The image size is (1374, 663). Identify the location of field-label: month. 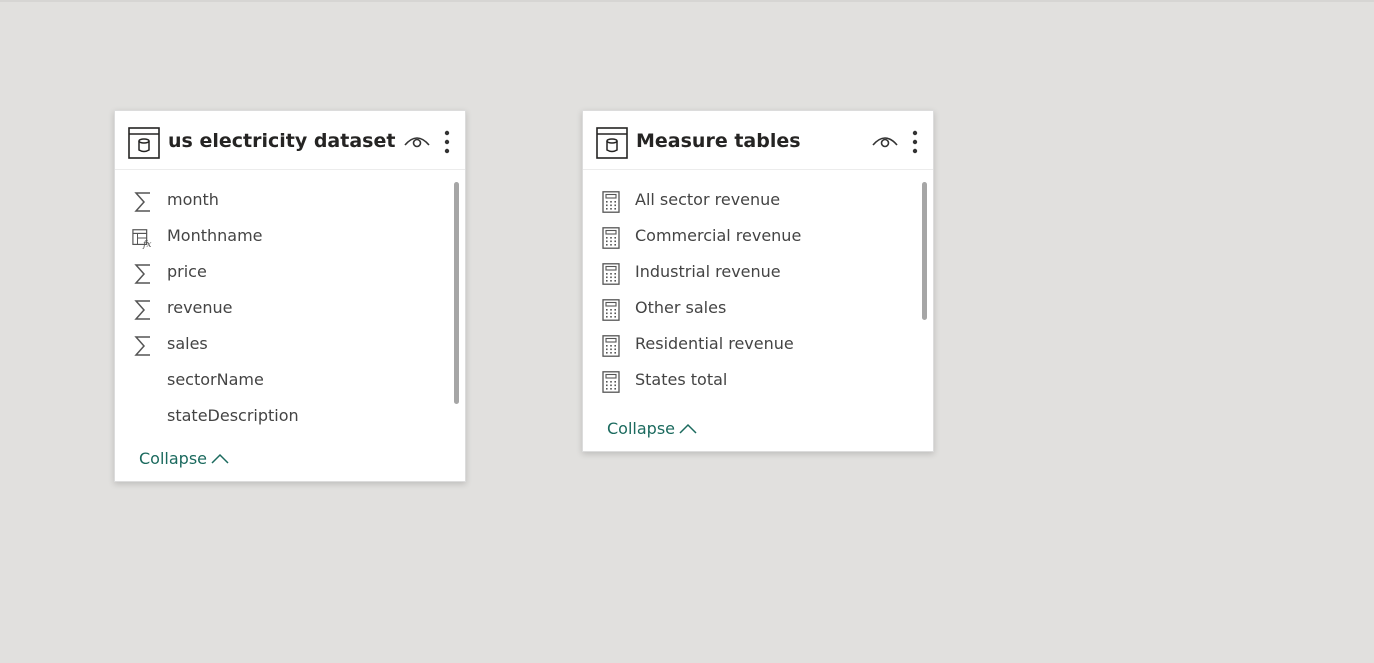
(193, 199).